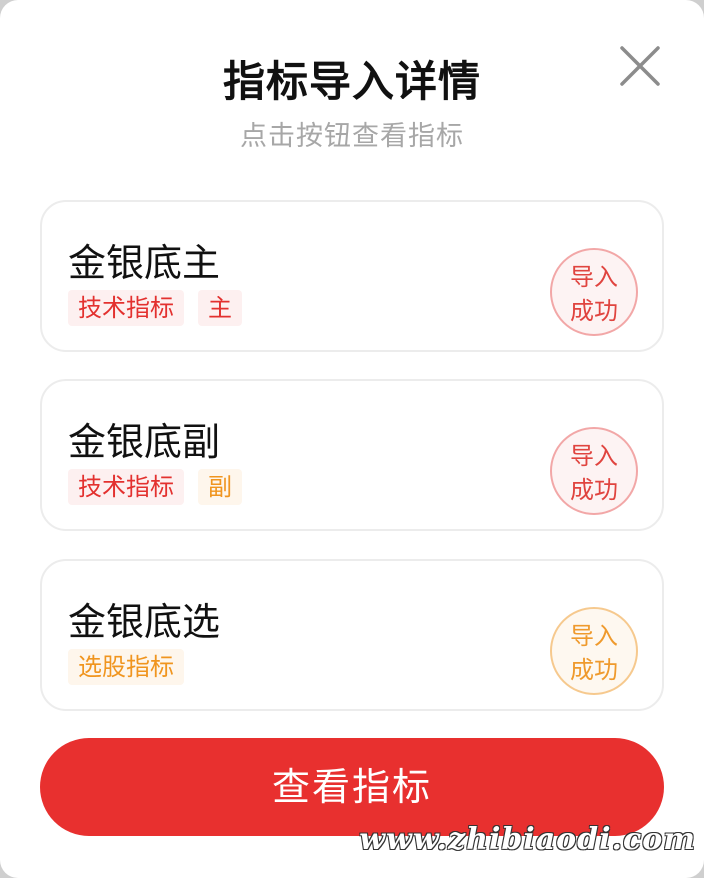 The image size is (704, 878). I want to click on dialog-title: 指标导入详情, so click(351, 81).